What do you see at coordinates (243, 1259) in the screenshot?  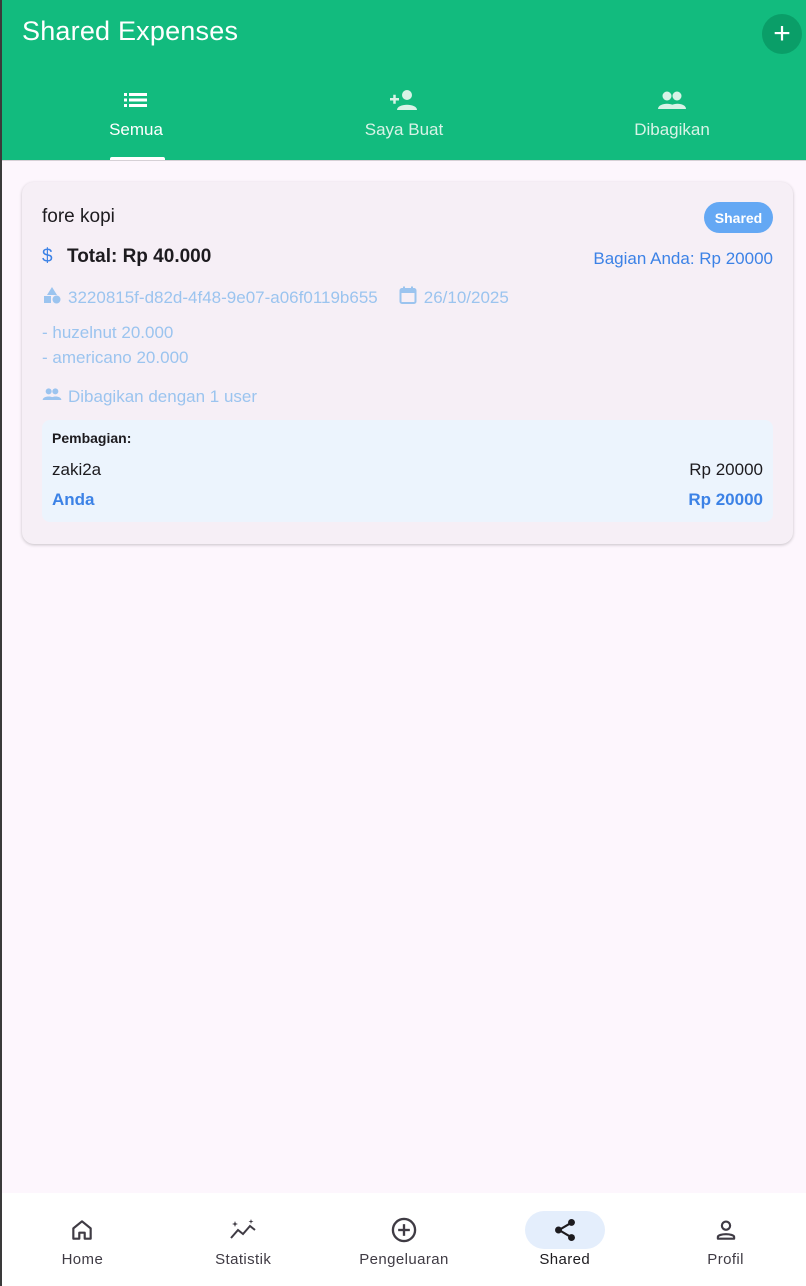 I see `nav-label: Statistik` at bounding box center [243, 1259].